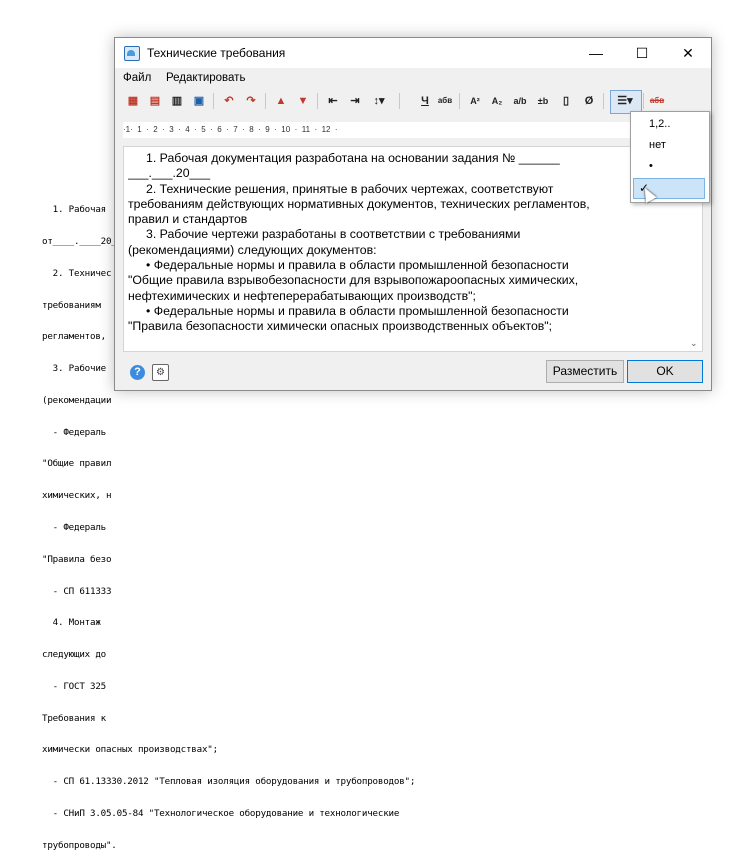 Image resolution: width=752 pixels, height=862 pixels. Describe the element at coordinates (589, 101) in the screenshot. I see `diameter-symbol-icon: Ø` at that location.